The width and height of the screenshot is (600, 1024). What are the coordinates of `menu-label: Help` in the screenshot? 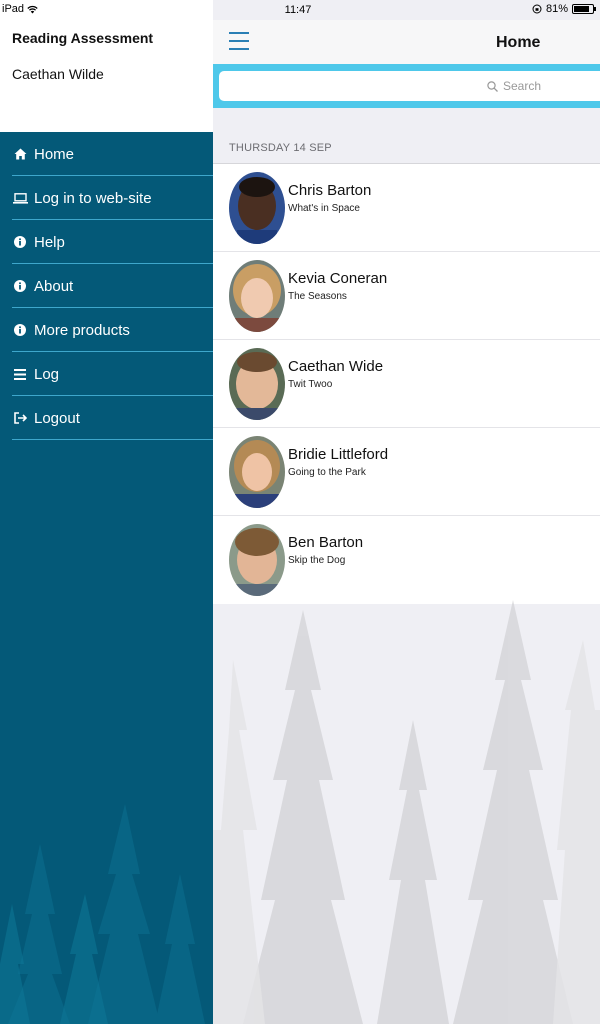 It's located at (49, 242).